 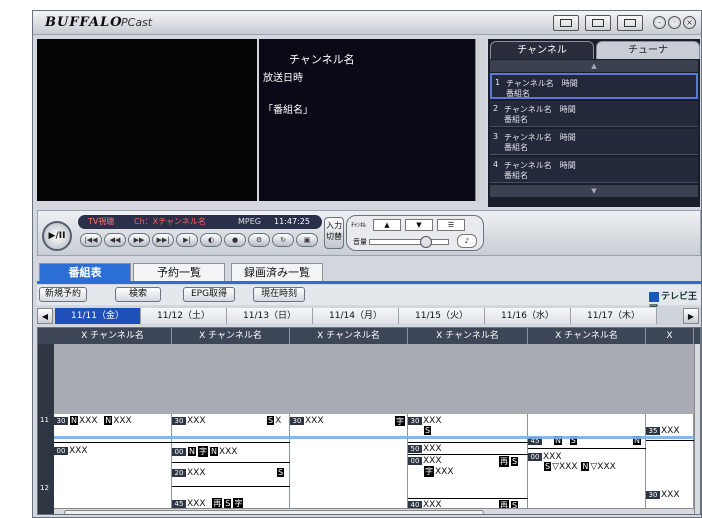 I want to click on date-tab: 11/11（金）, so click(x=98, y=316).